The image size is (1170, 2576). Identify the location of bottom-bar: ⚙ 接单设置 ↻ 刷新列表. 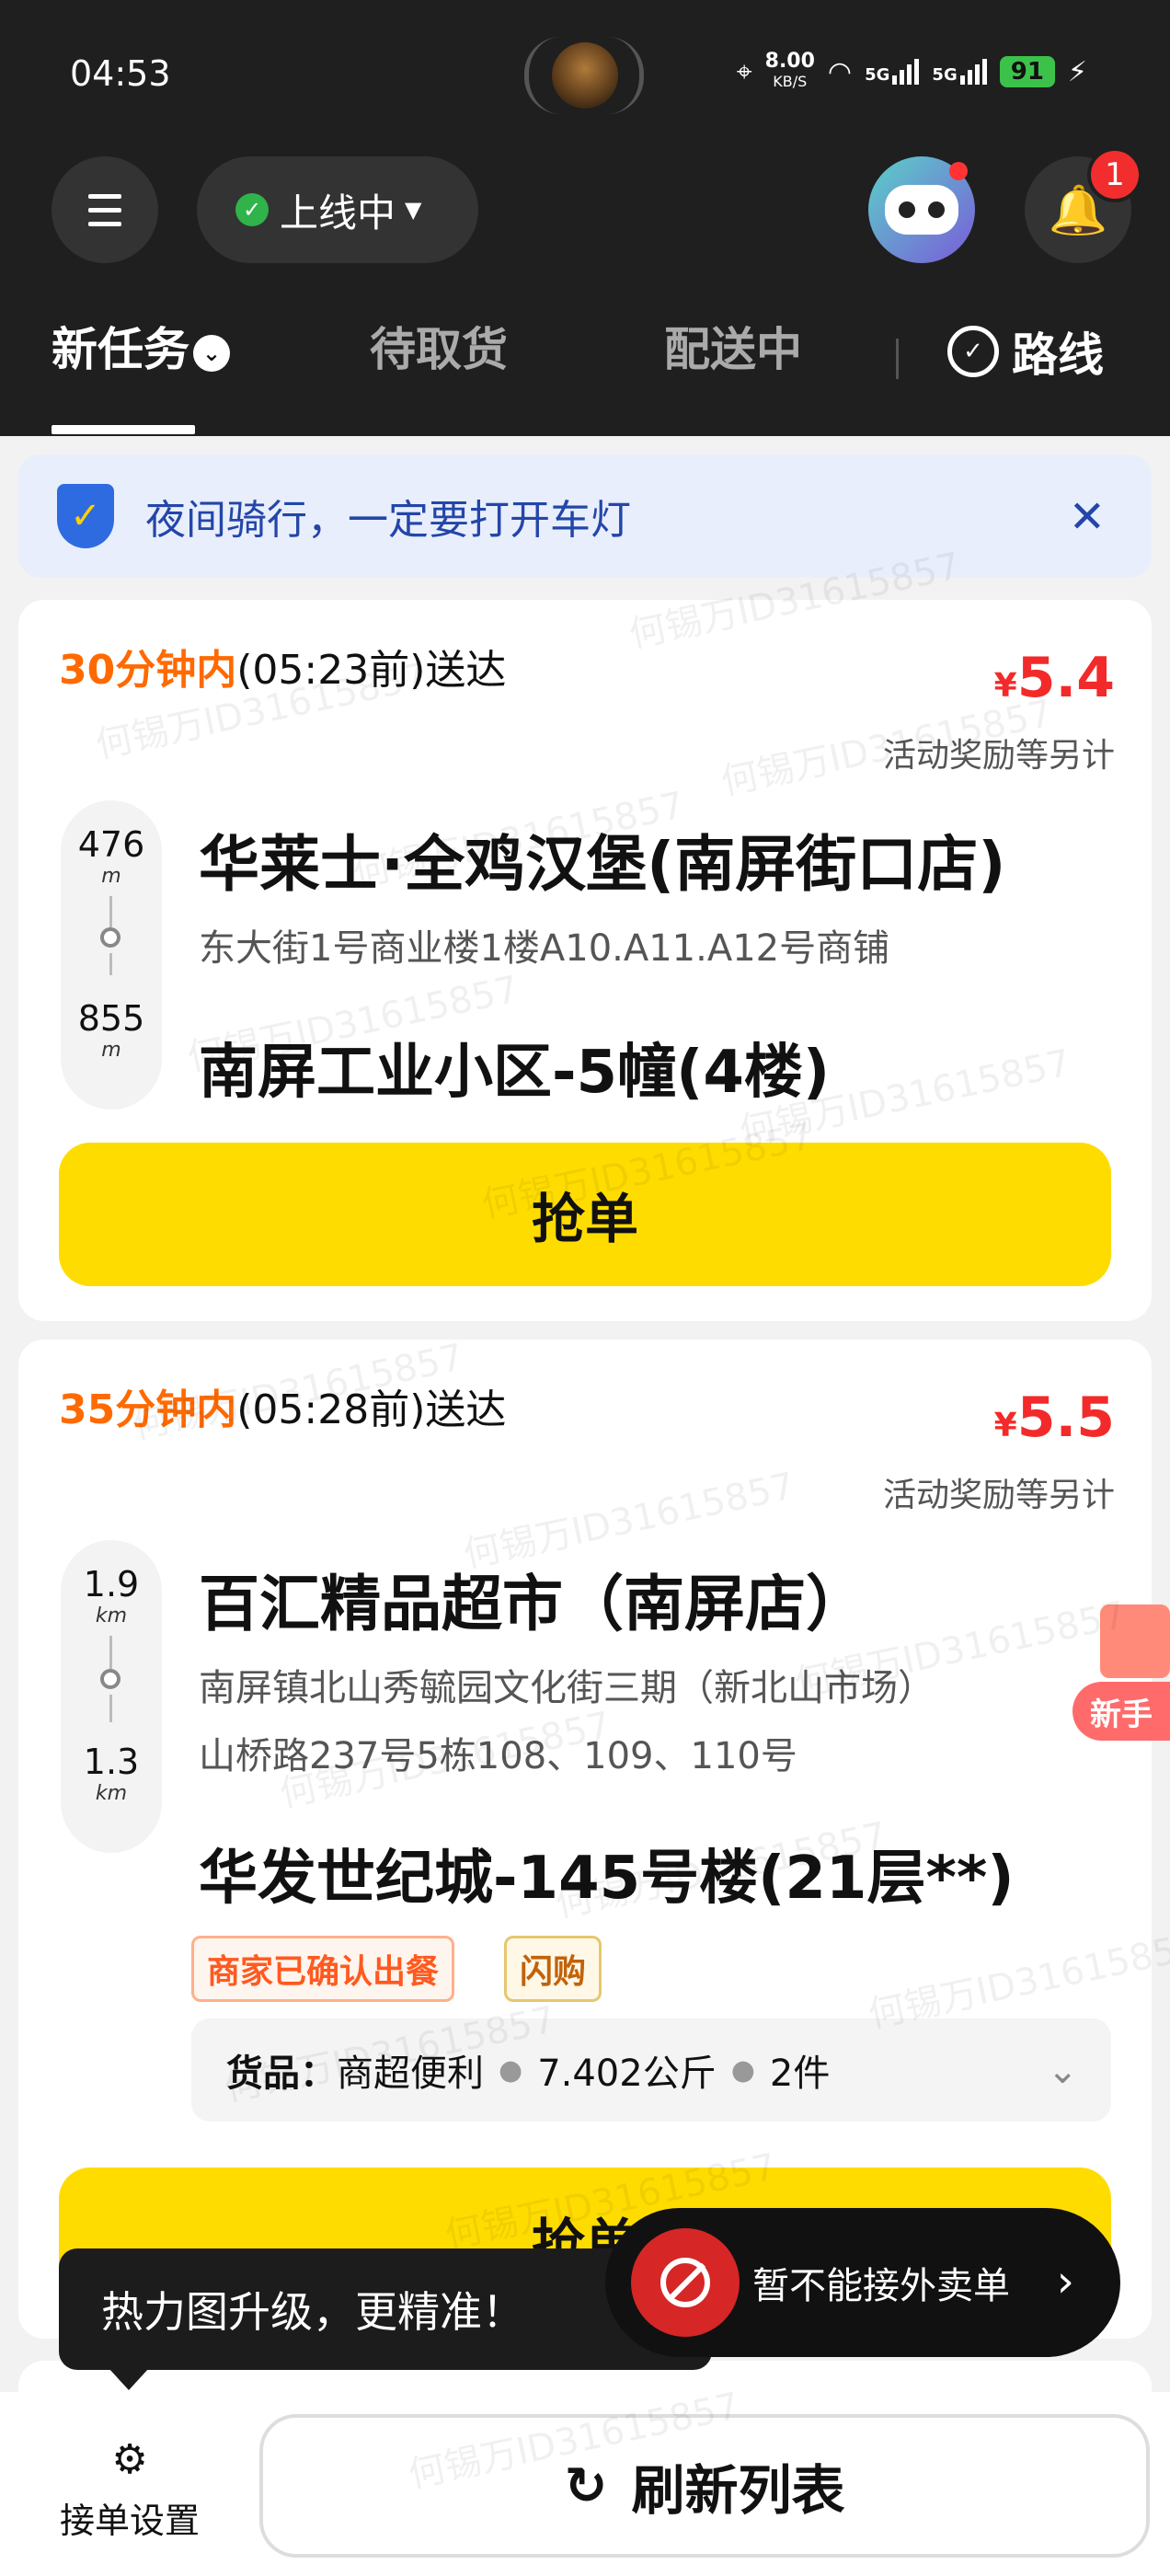
(585, 2484).